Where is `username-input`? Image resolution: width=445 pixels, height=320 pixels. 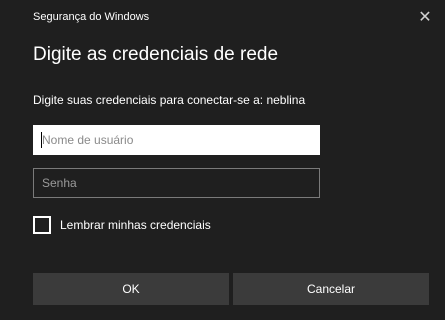
username-input is located at coordinates (176, 140).